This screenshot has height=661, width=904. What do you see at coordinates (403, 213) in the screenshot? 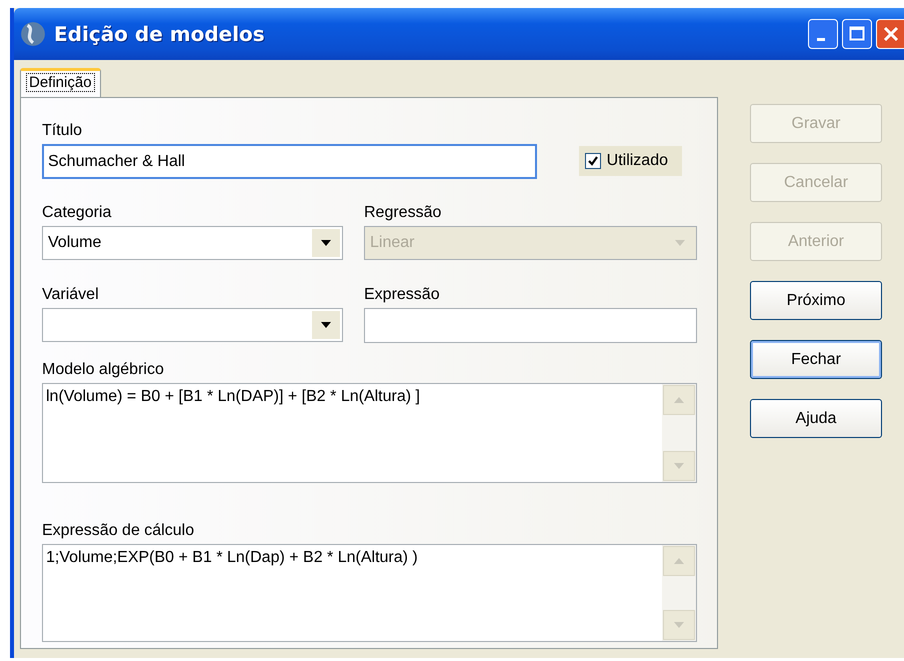
I see `field-label: Regressão` at bounding box center [403, 213].